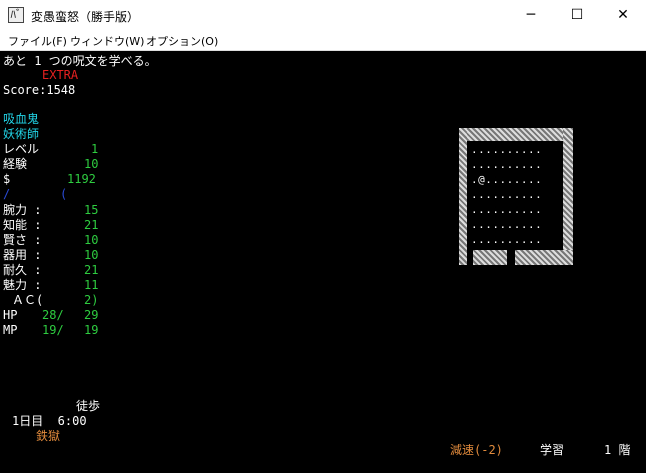 The height and width of the screenshot is (473, 646). Describe the element at coordinates (80, 61) in the screenshot. I see `message-line: あと 1 つの呪文を学べる。` at that location.